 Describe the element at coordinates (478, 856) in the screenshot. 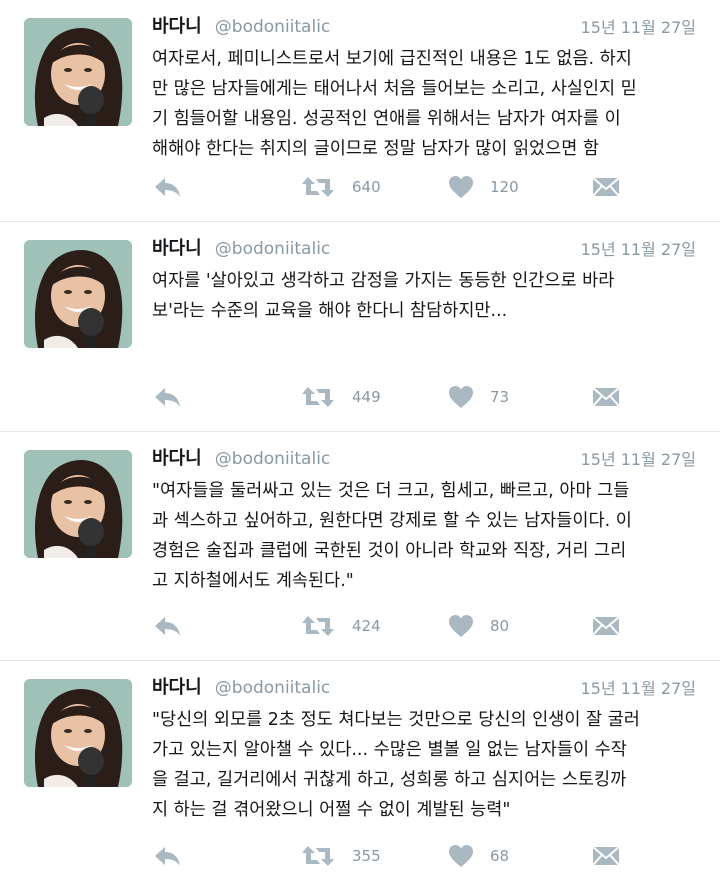

I see `like-button: 68` at that location.